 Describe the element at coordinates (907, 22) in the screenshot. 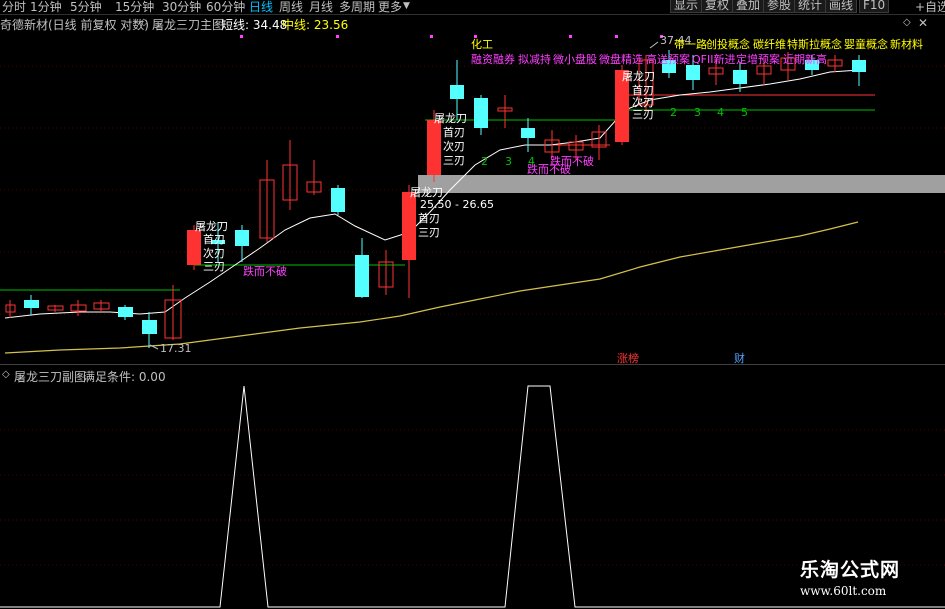

I see `diamond-icon: ◇` at that location.